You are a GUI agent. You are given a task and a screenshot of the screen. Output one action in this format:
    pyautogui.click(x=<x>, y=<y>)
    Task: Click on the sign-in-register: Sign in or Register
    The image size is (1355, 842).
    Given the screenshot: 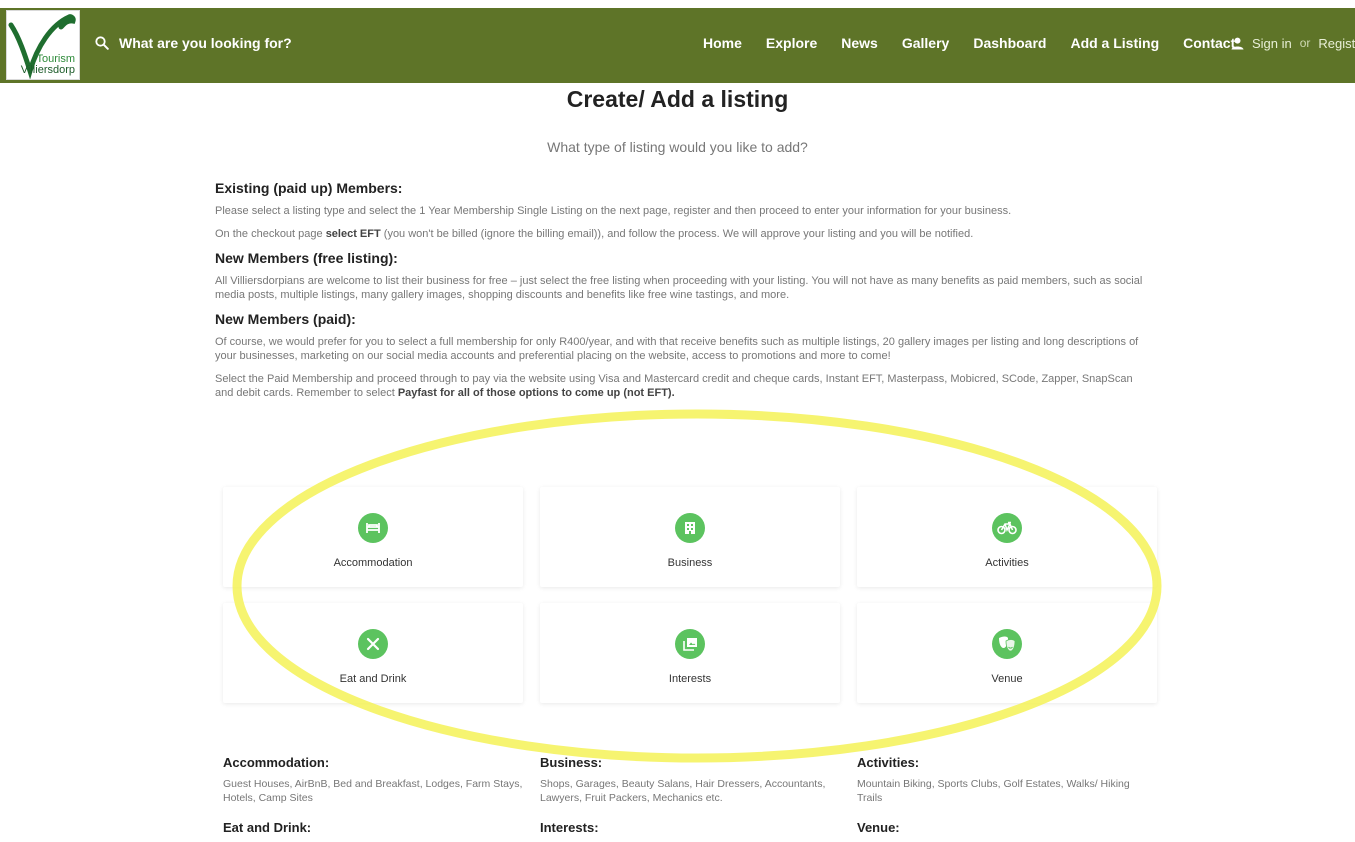 What is the action you would take?
    pyautogui.click(x=1293, y=43)
    